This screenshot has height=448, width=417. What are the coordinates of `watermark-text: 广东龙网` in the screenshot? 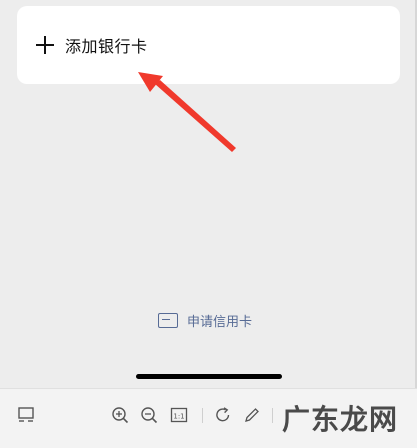 It's located at (340, 419).